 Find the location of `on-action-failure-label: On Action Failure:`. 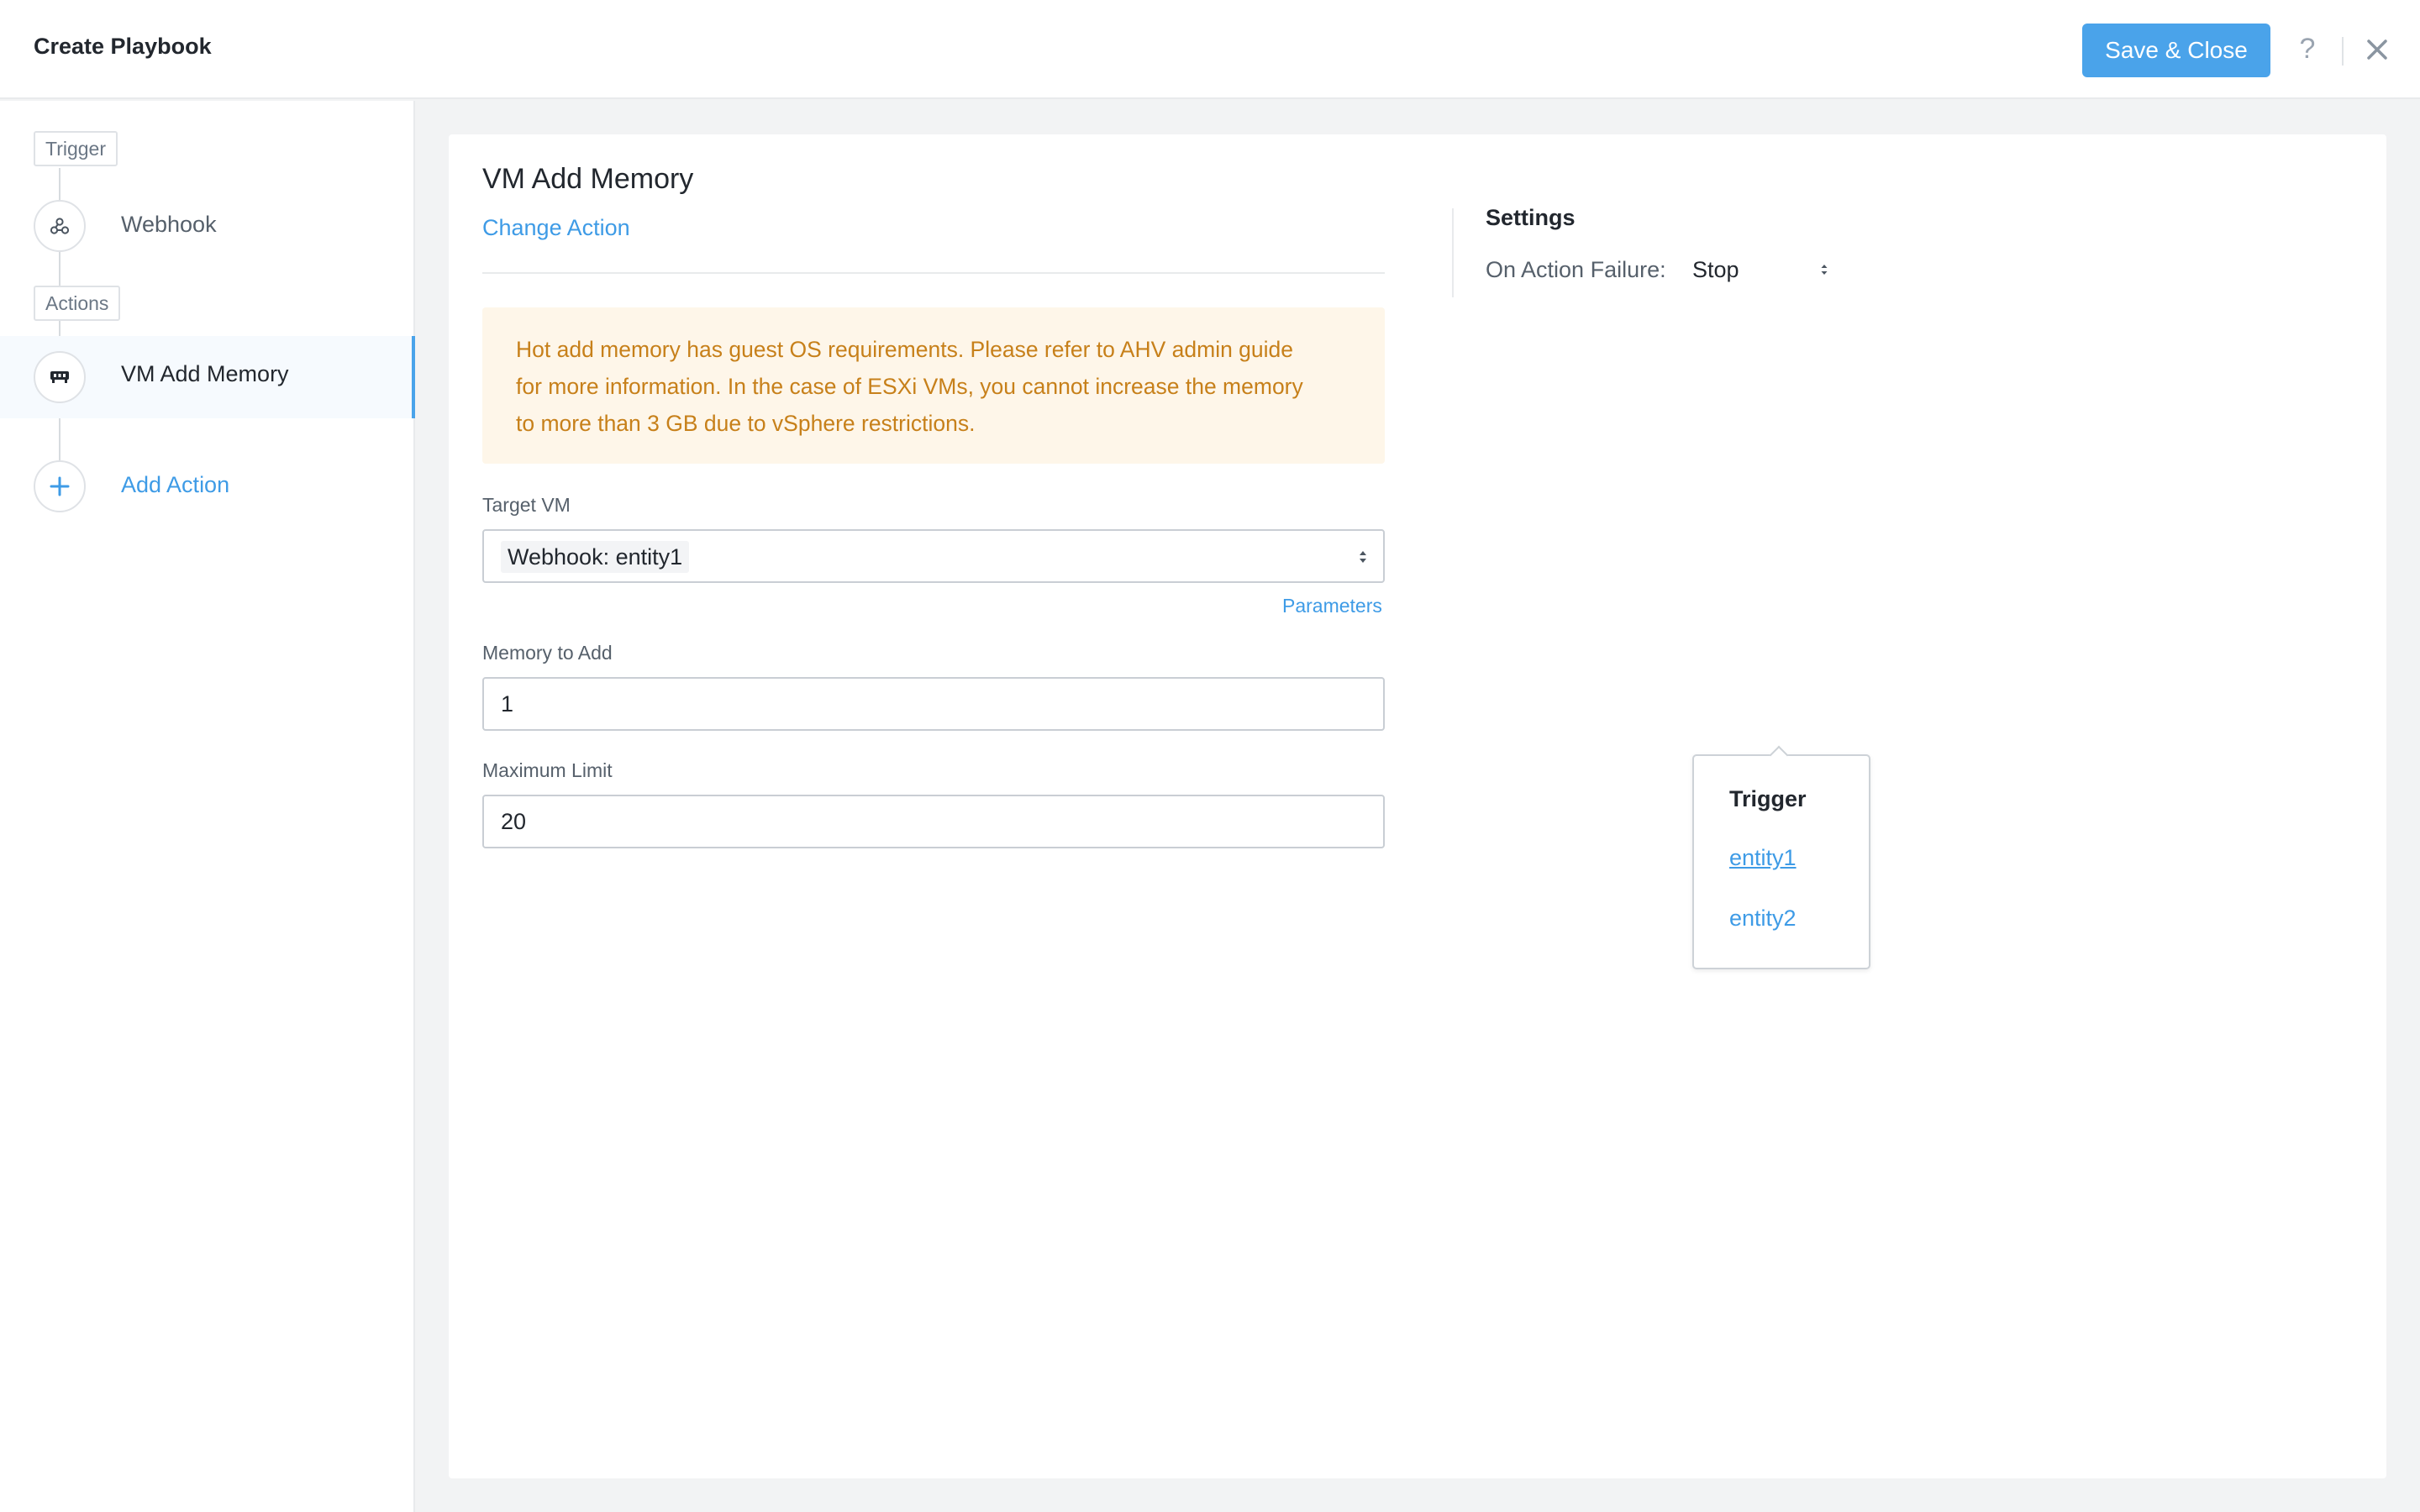

on-action-failure-label: On Action Failure: is located at coordinates (1576, 269).